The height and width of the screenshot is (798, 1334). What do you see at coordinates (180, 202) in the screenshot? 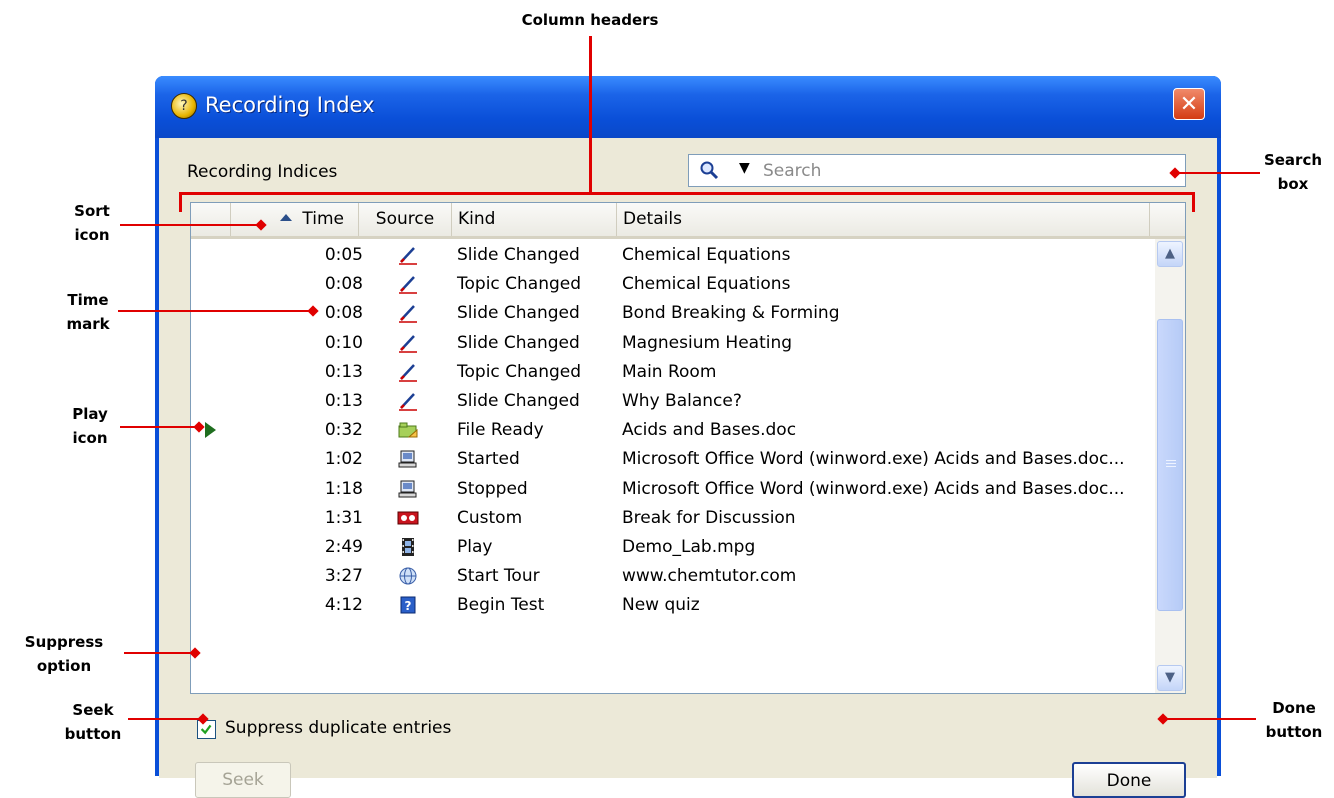
I see `callout-line-column-headers-left` at bounding box center [180, 202].